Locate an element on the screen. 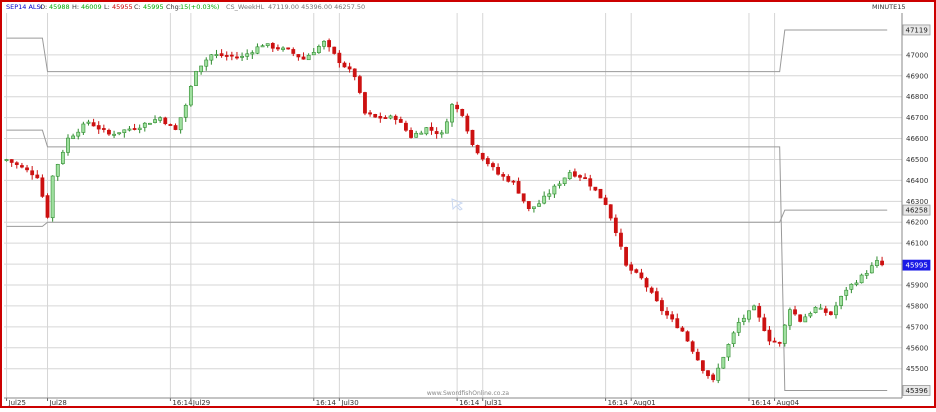 The width and height of the screenshot is (936, 412). x-tick-label: Jul25 is located at coordinates (17, 403).